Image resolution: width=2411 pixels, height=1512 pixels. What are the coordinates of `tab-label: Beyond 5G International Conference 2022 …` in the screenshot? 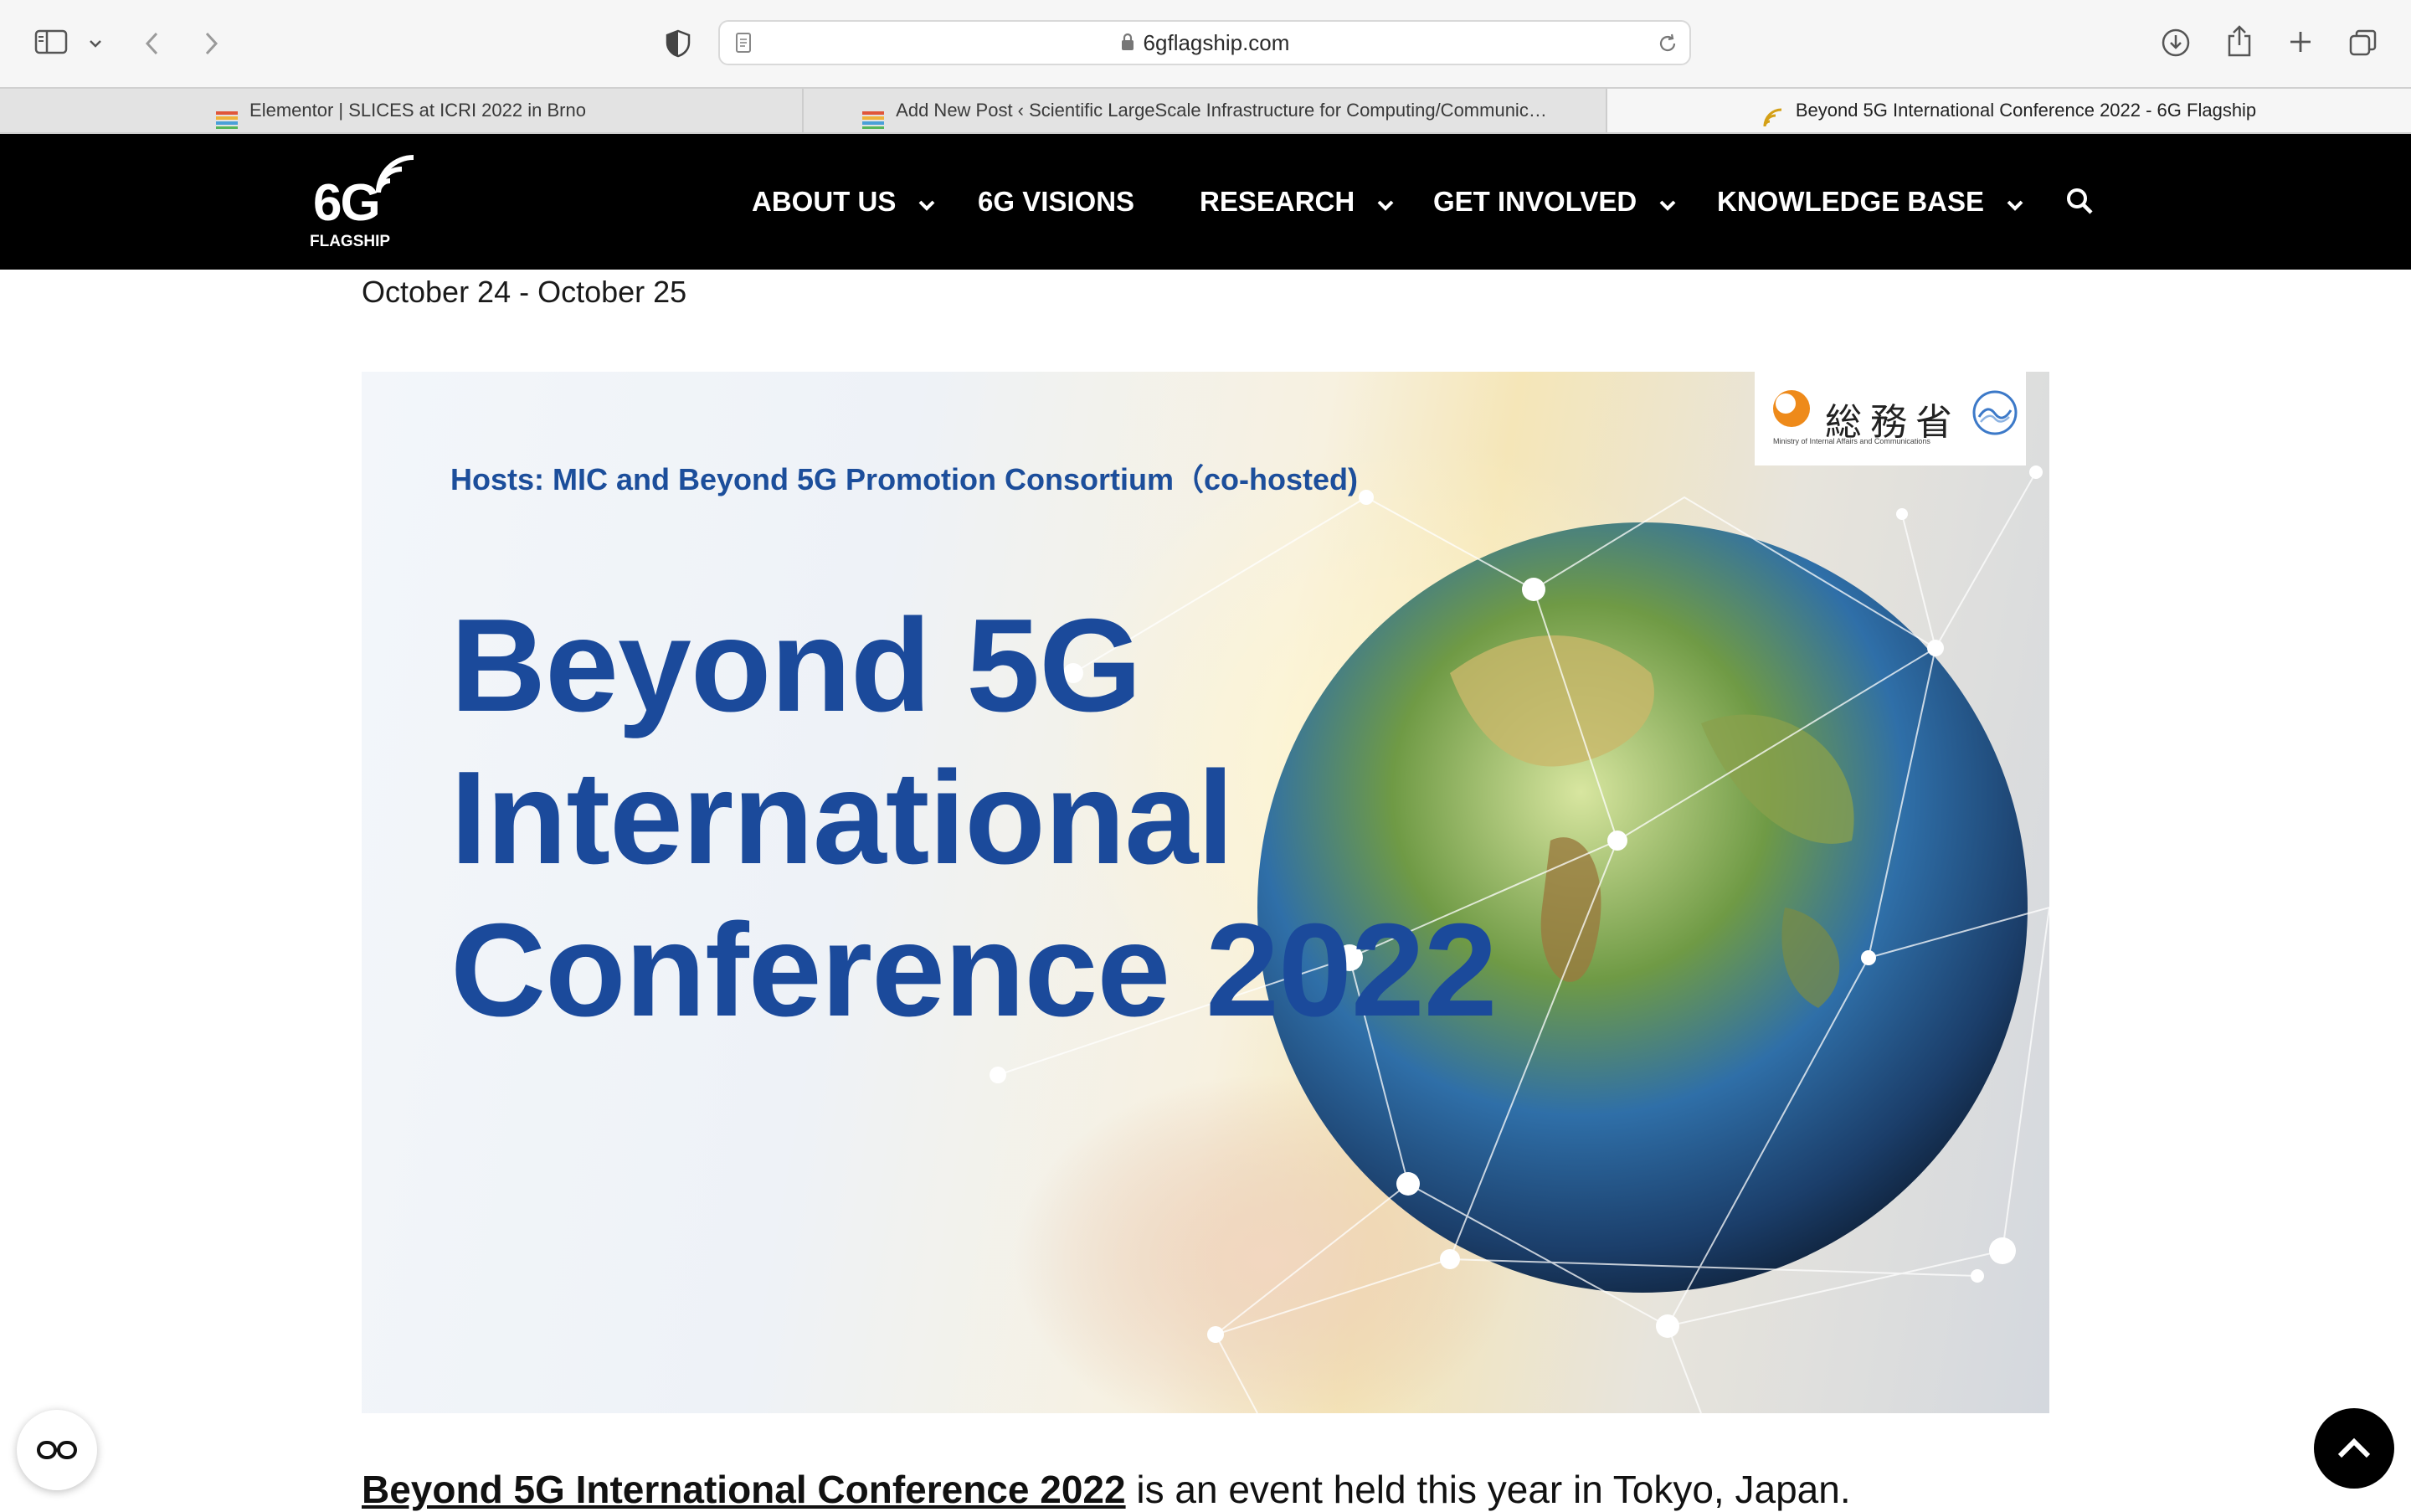 It's located at (2026, 111).